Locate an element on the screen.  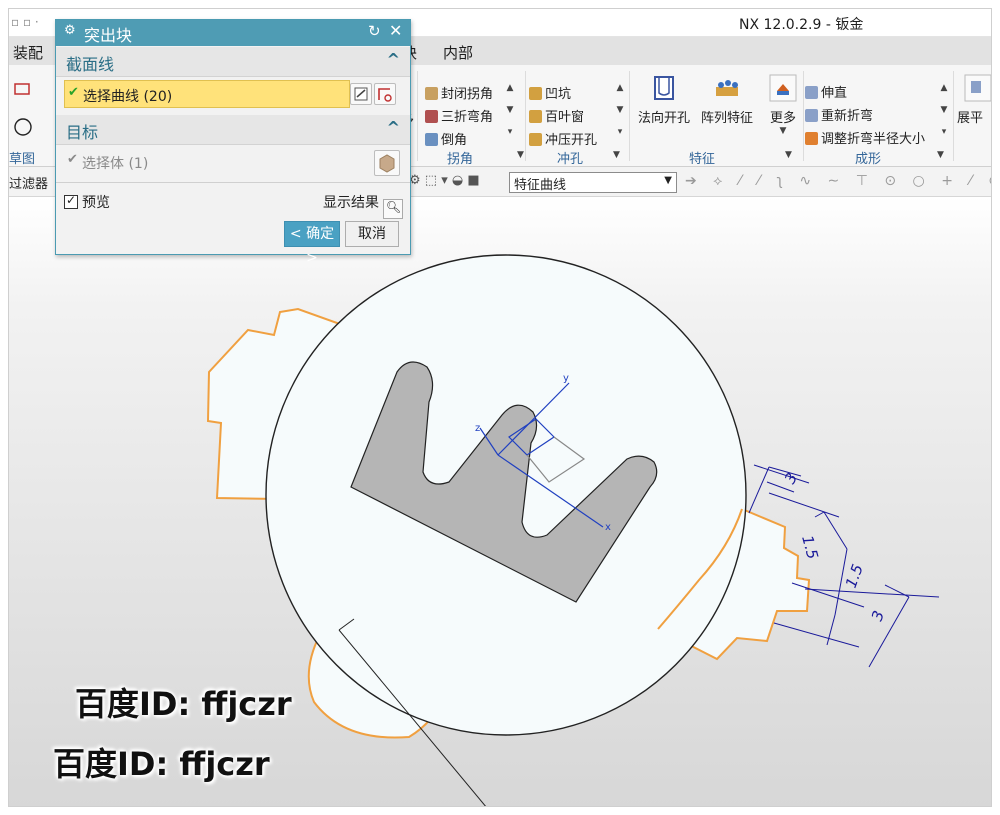
group-label-form: 成形 is located at coordinates (868, 159).